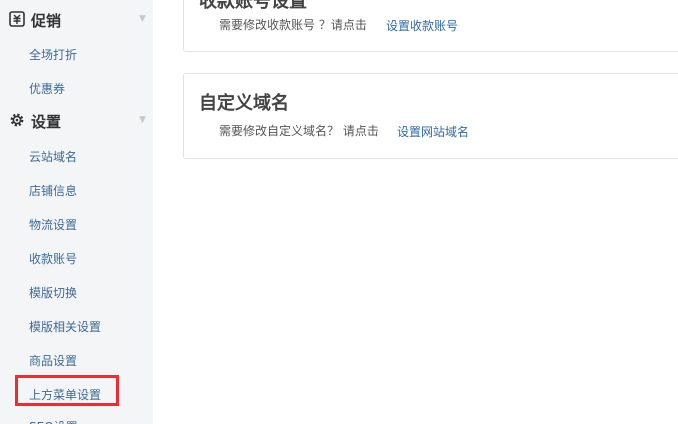  I want to click on sidebar-item-coupon: 优惠券, so click(47, 88).